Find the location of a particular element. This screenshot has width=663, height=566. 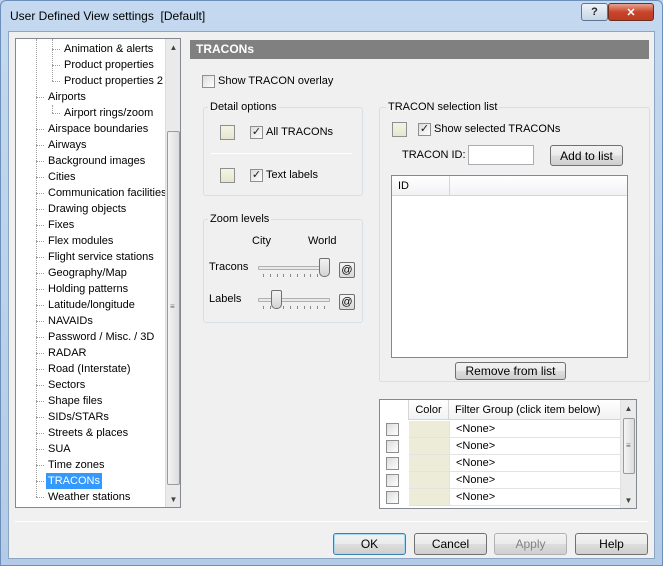

tree-scroll-down-icon: ▼ is located at coordinates (173, 499).